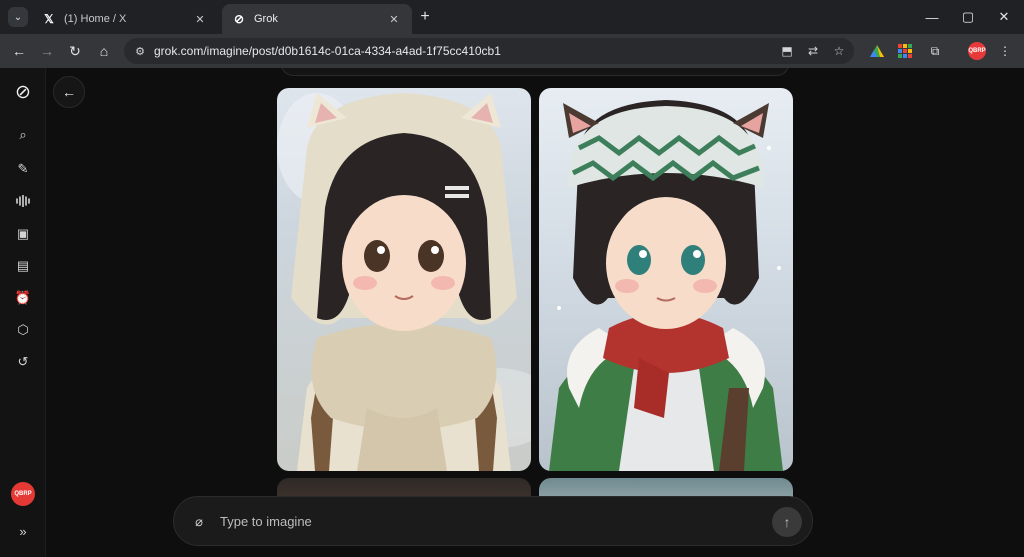 The height and width of the screenshot is (557, 1024). What do you see at coordinates (95, 19) in the screenshot?
I see `tab-title: (1) Home / X` at bounding box center [95, 19].